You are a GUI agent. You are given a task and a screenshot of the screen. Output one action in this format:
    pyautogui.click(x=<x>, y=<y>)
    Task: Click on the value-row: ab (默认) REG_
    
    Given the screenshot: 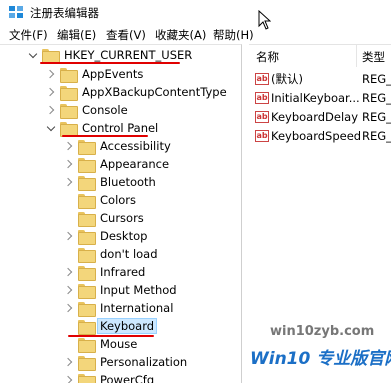 What is the action you would take?
    pyautogui.click(x=320, y=78)
    